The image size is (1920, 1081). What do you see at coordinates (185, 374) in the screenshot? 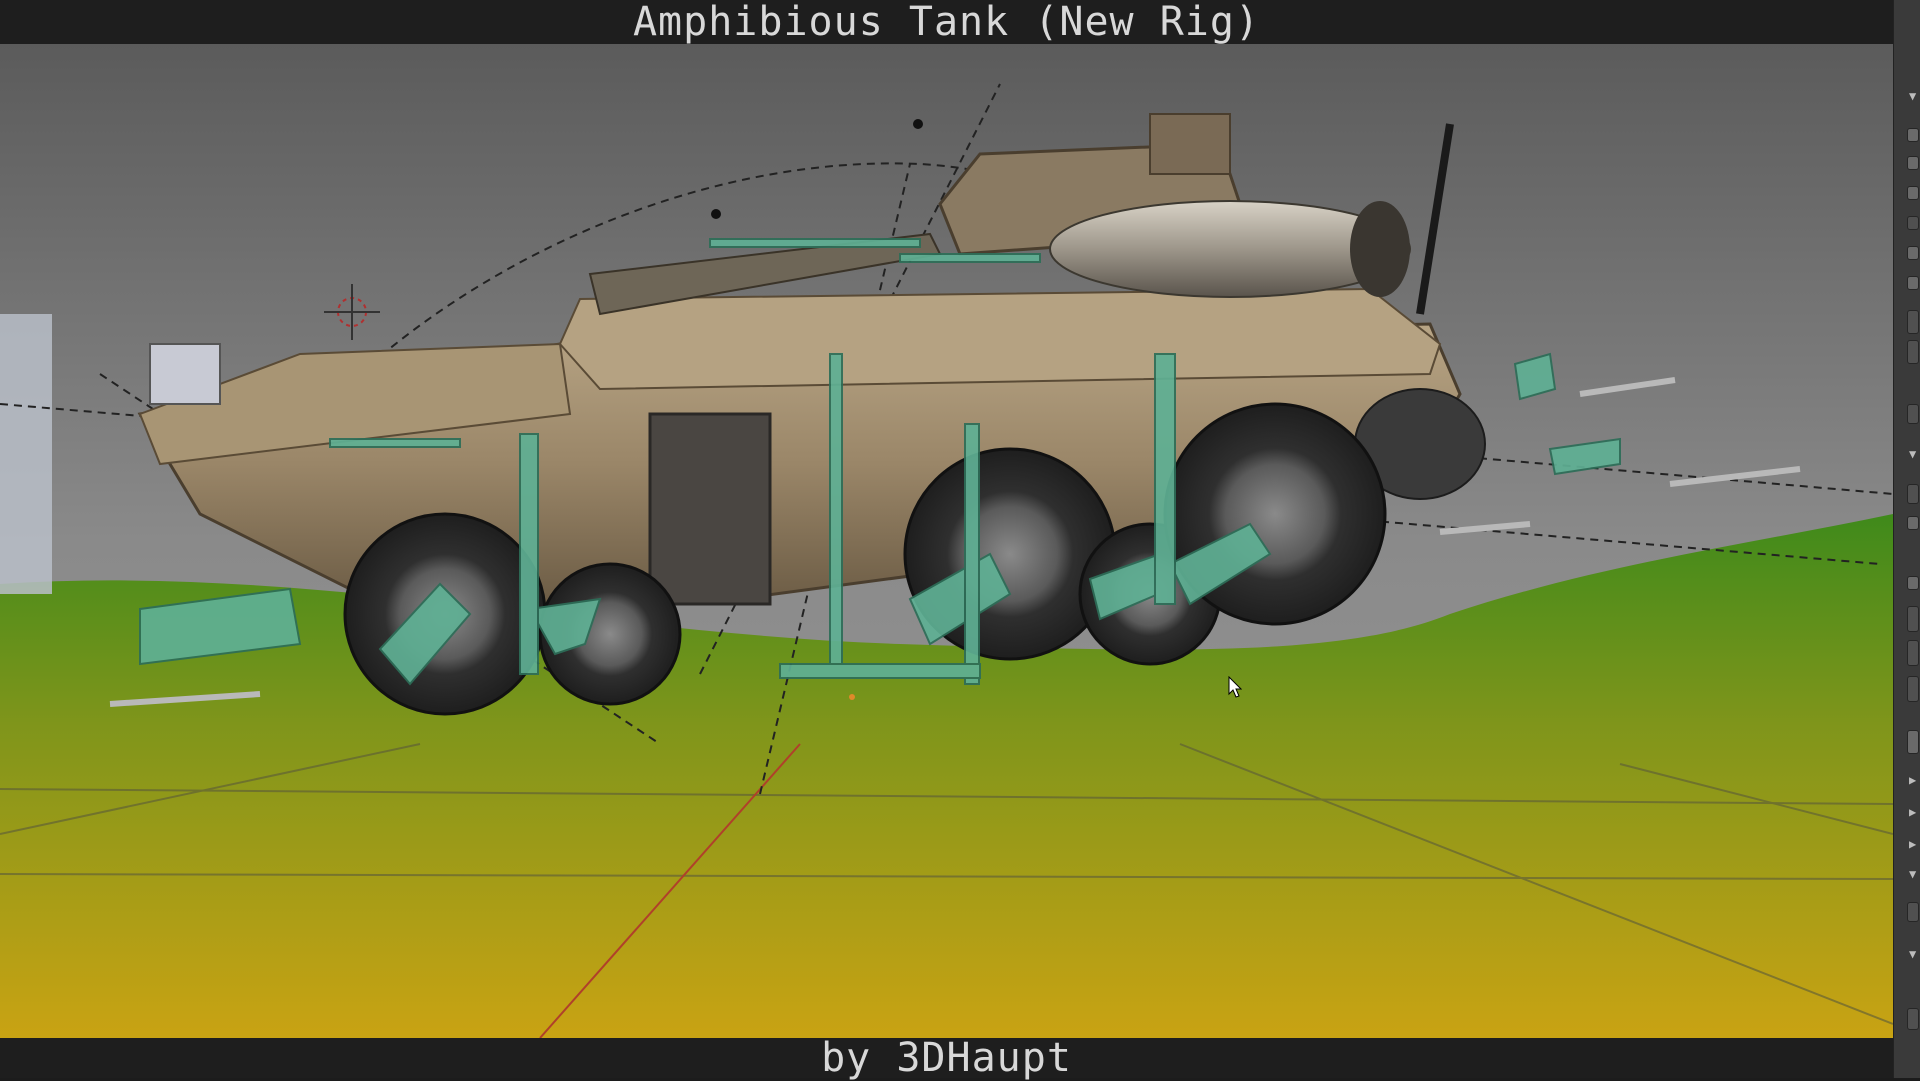
I see `tank-rear-box` at bounding box center [185, 374].